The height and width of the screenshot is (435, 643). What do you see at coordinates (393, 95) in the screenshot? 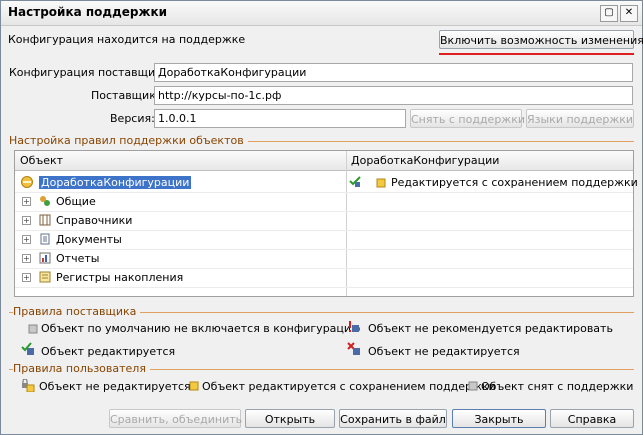
I see `vendor-field: http://курсы-по-1с.рф` at bounding box center [393, 95].